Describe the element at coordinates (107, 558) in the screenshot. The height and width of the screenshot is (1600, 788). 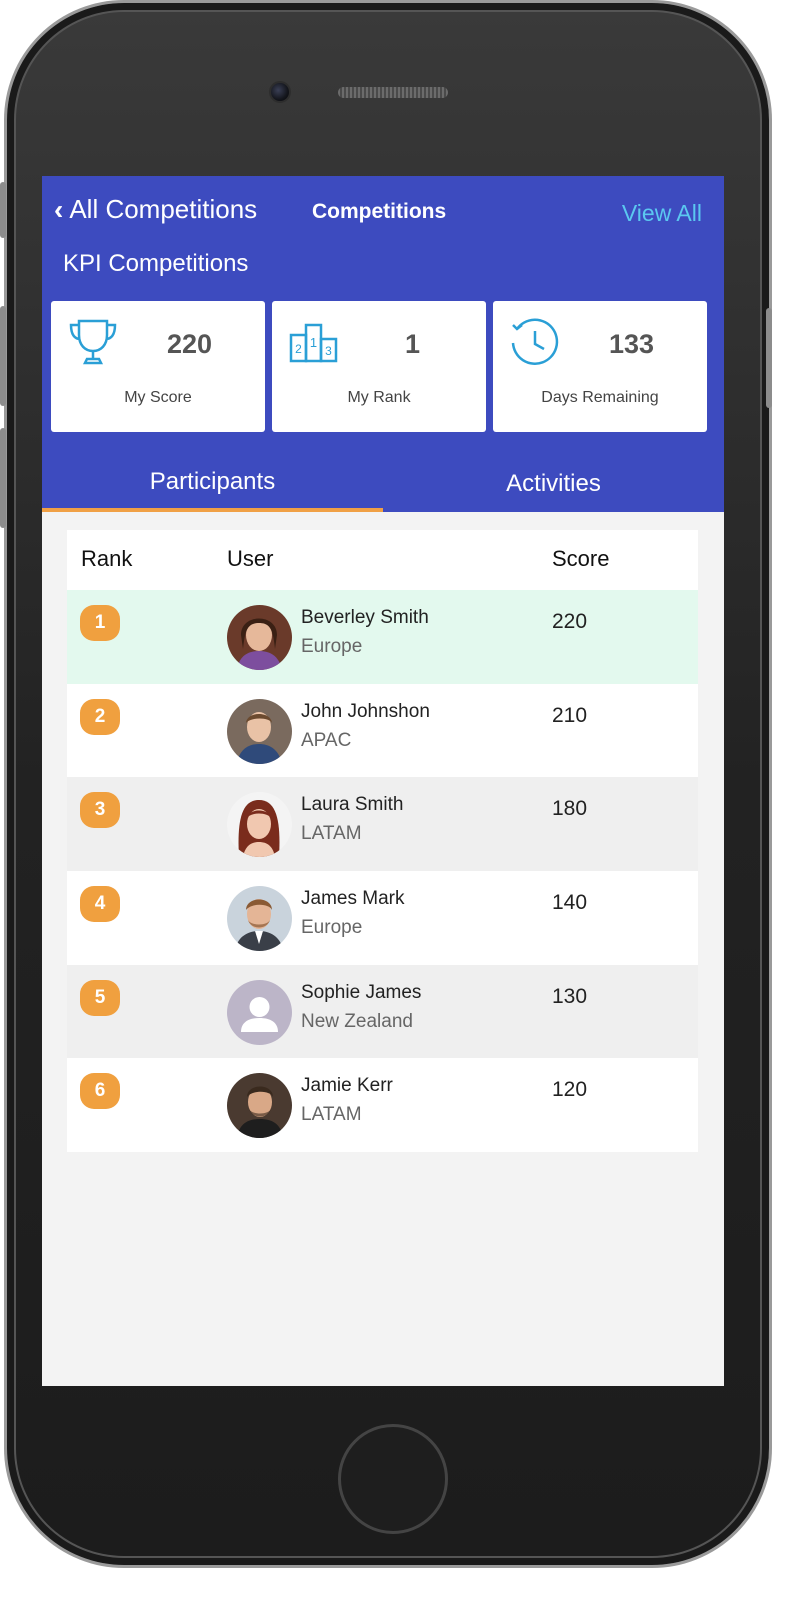
I see `column-header-rank: Rank` at that location.